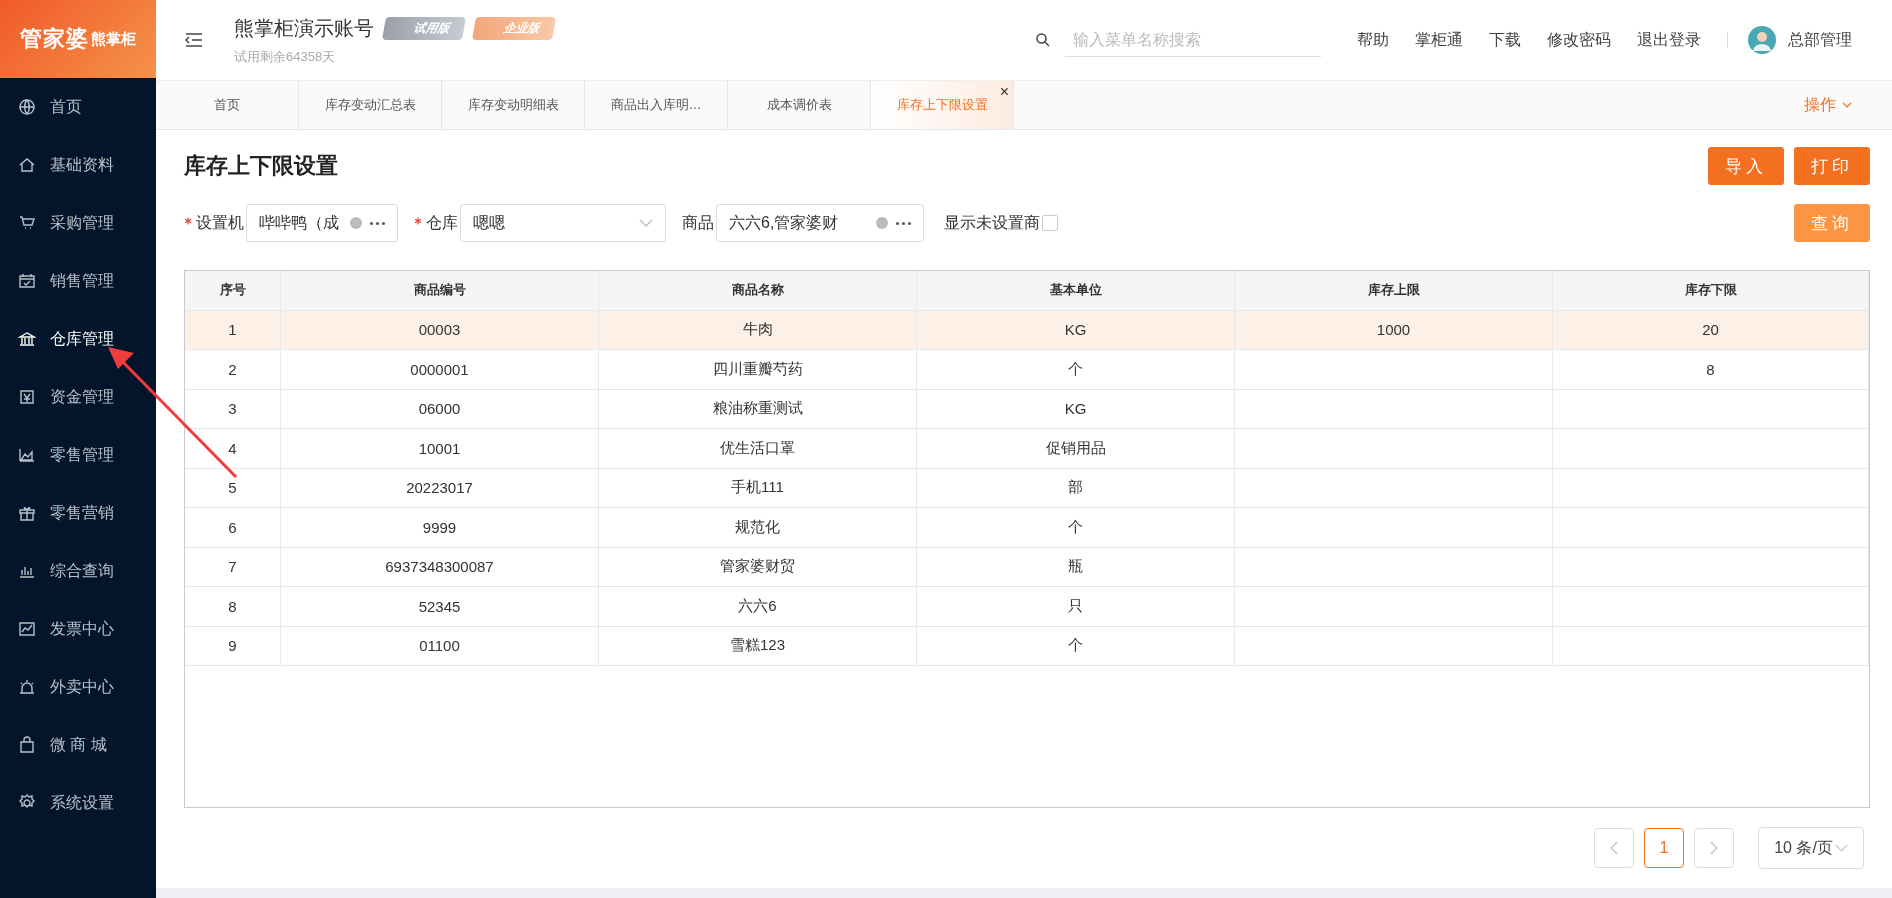  Describe the element at coordinates (78, 107) in the screenshot. I see `sidebar-item: 首页` at that location.